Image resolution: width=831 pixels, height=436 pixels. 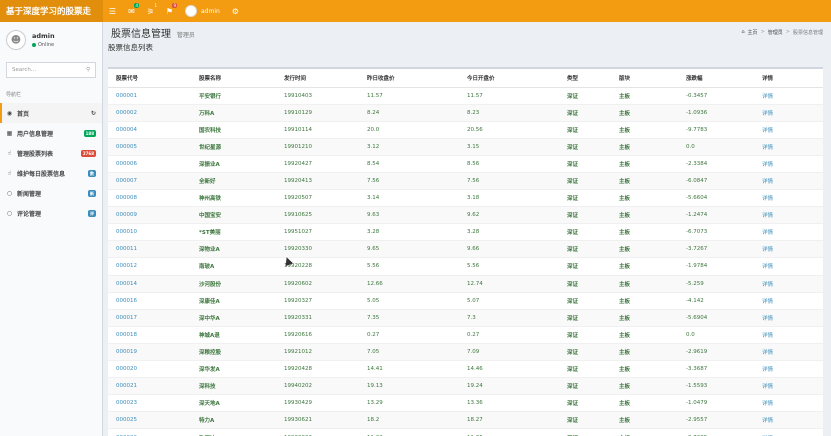 I want to click on sidebar-item-daily-info: ☝ 维护每日股票信息 数, so click(x=51, y=173).